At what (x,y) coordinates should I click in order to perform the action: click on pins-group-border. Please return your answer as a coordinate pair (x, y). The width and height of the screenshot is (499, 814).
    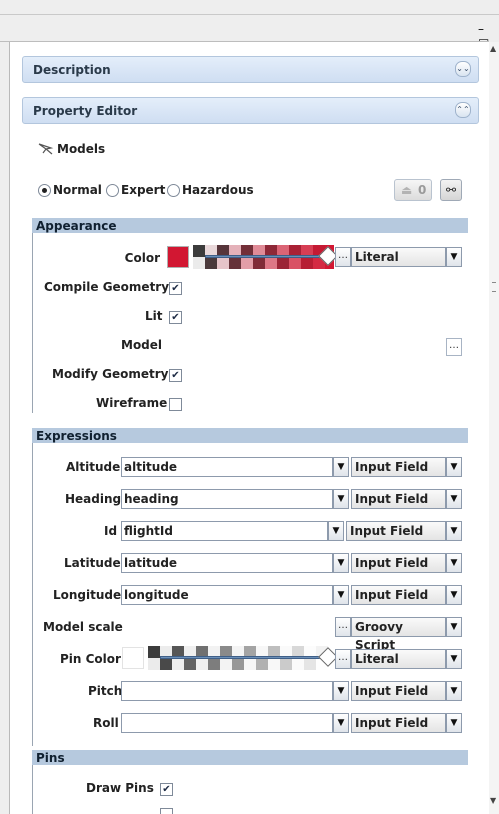
    Looking at the image, I should click on (32, 789).